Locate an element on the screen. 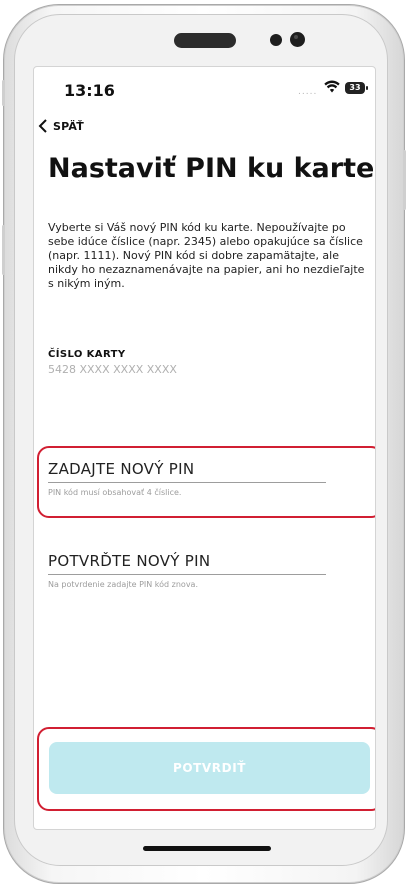 The image size is (408, 887). speaker-grille is located at coordinates (205, 40).